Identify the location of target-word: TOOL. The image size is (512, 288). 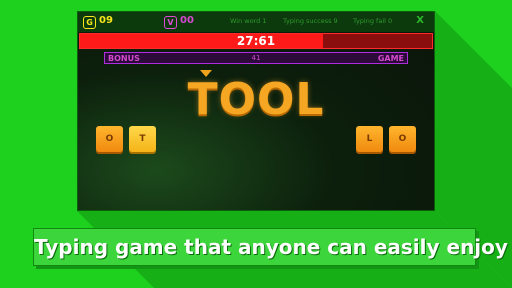
(256, 99).